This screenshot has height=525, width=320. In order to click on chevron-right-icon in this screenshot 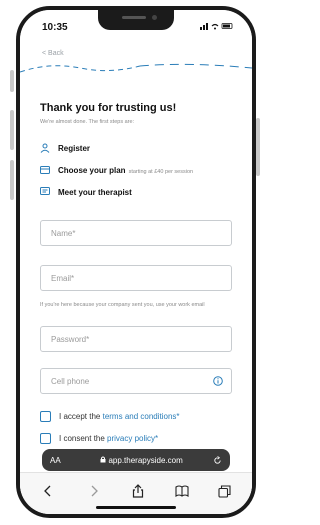, I will do `click(94, 491)`.